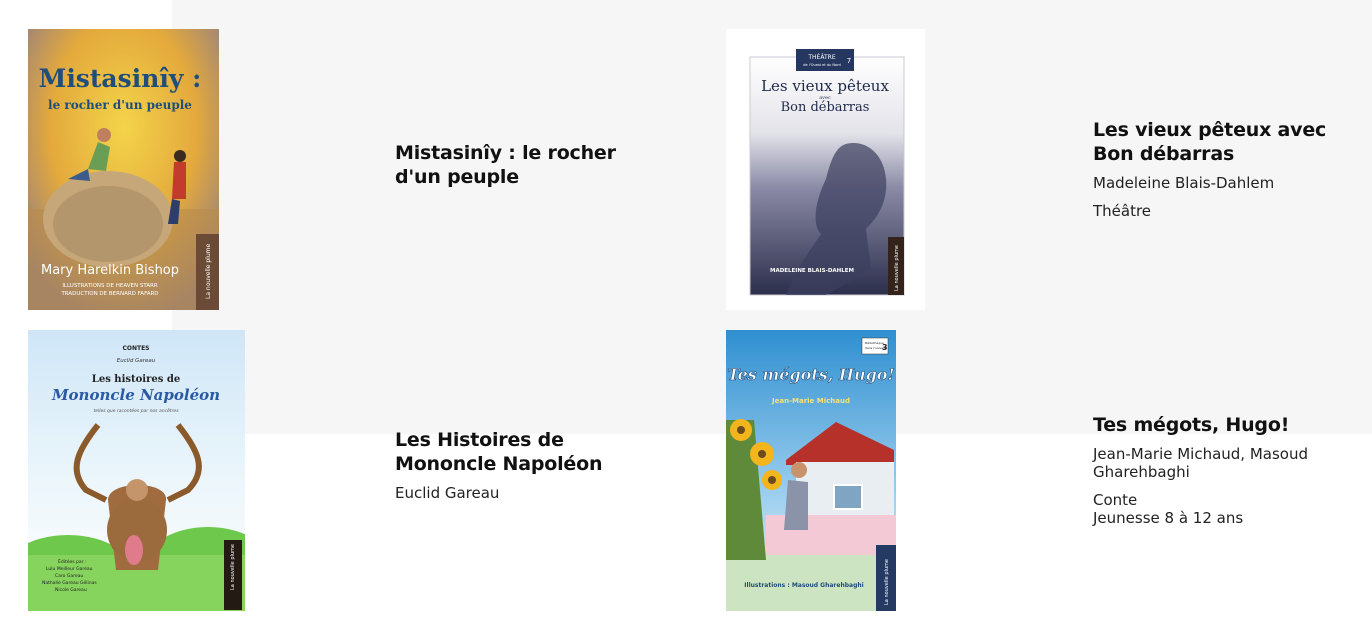 The width and height of the screenshot is (1372, 643). Describe the element at coordinates (1115, 500) in the screenshot. I see `book-genre: Conte` at that location.